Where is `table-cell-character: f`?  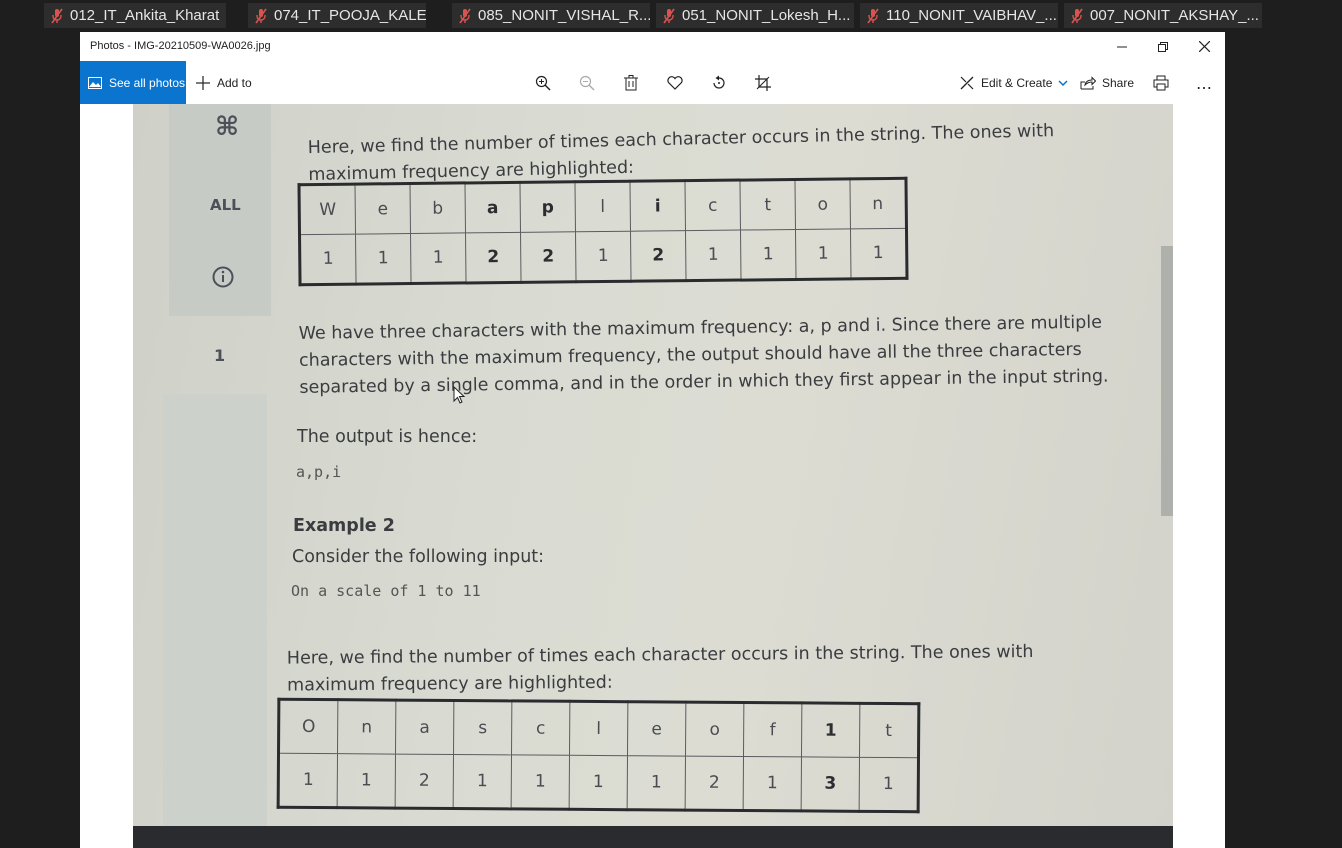 table-cell-character: f is located at coordinates (772, 729).